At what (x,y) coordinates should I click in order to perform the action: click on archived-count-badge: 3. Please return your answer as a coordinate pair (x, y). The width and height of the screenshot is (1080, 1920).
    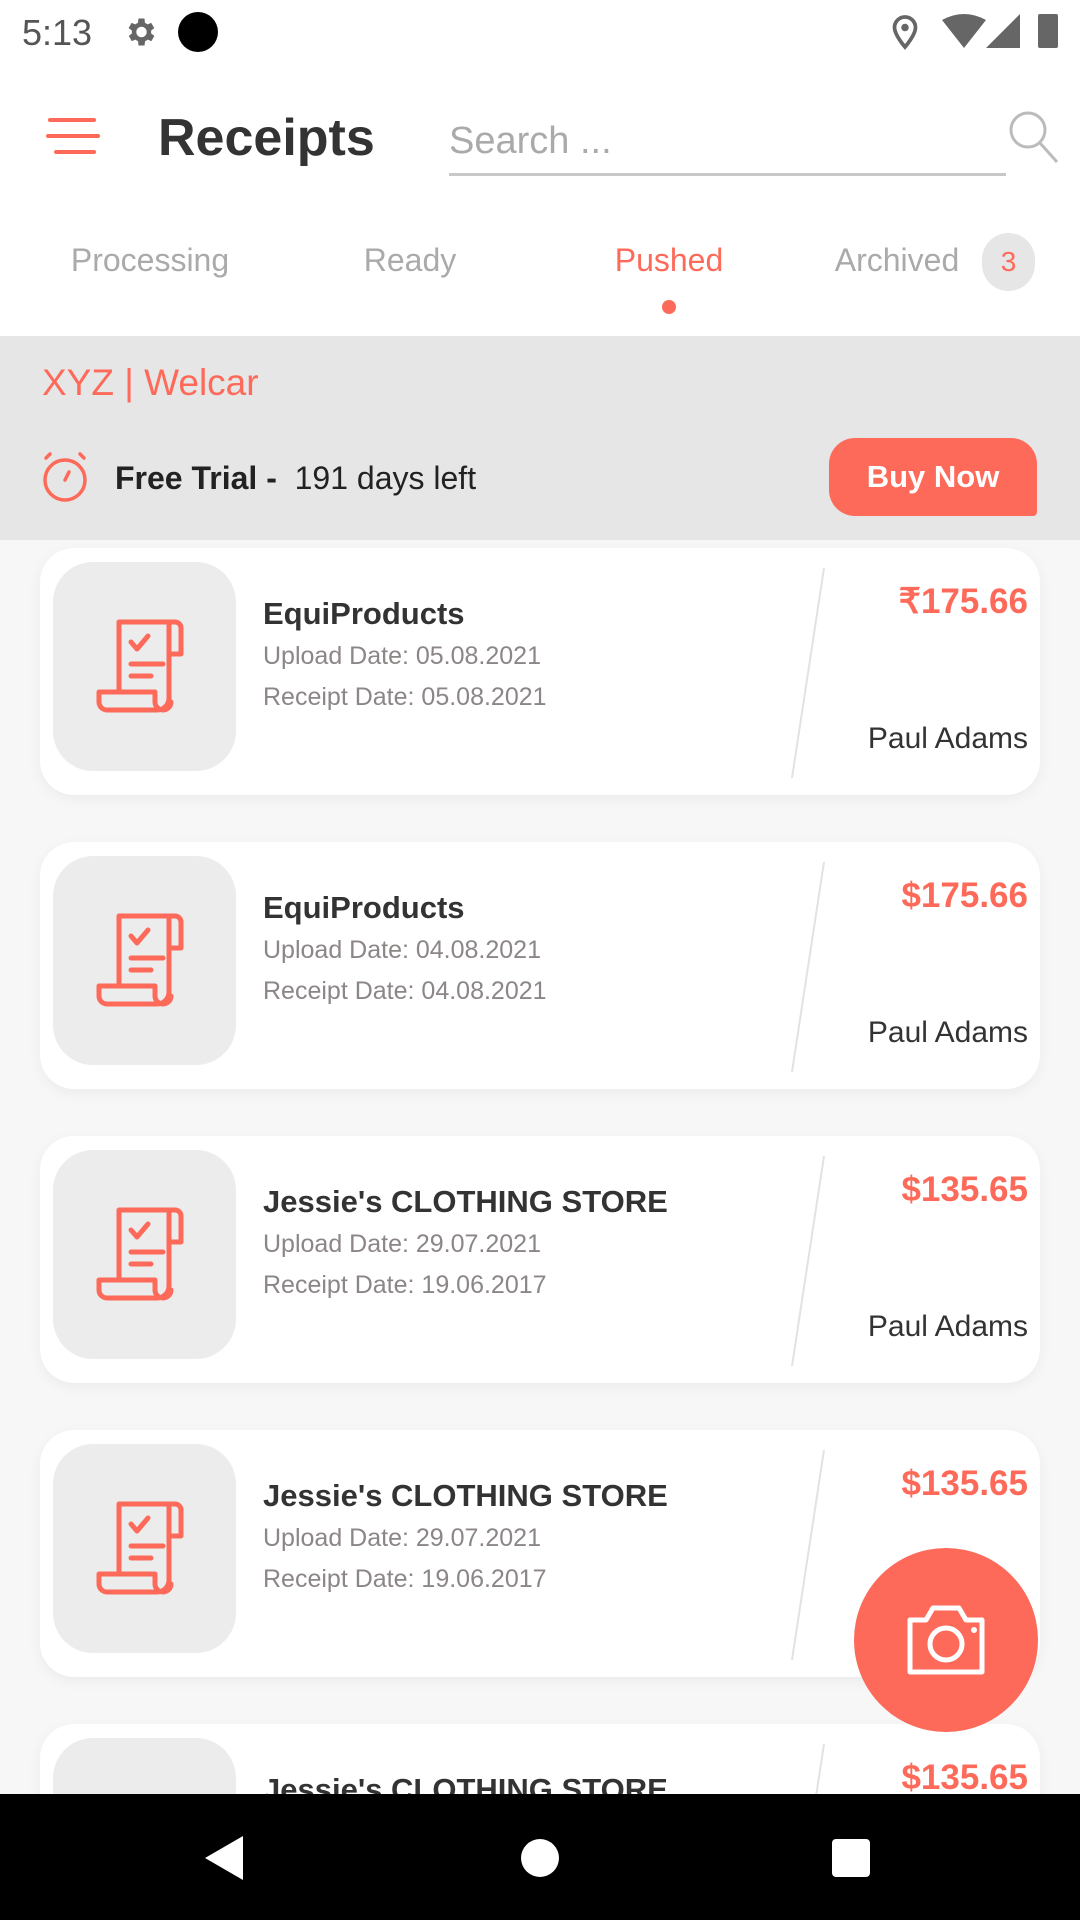
    Looking at the image, I should click on (1008, 262).